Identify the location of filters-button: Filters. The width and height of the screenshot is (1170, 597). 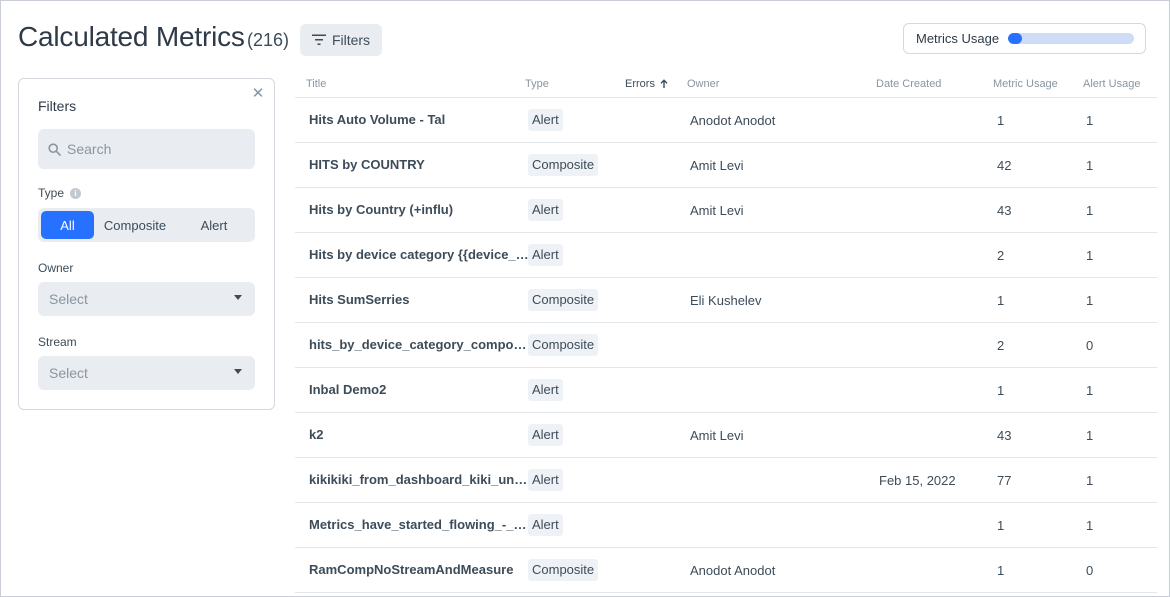
(341, 40).